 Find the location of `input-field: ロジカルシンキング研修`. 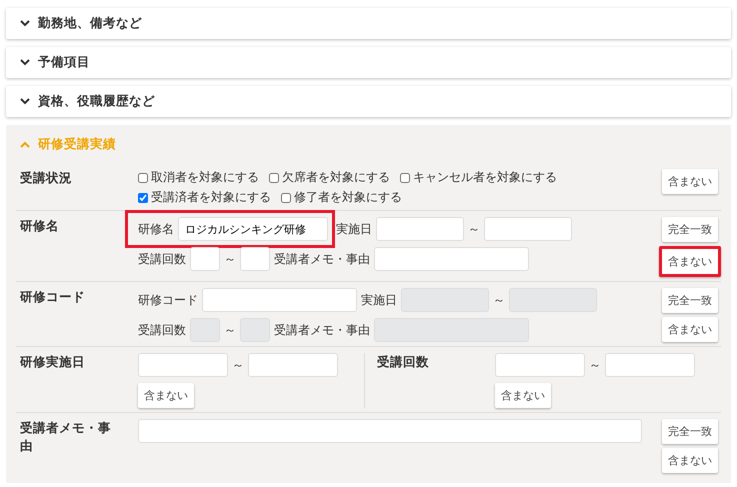

input-field: ロジカルシンキング研修 is located at coordinates (253, 229).